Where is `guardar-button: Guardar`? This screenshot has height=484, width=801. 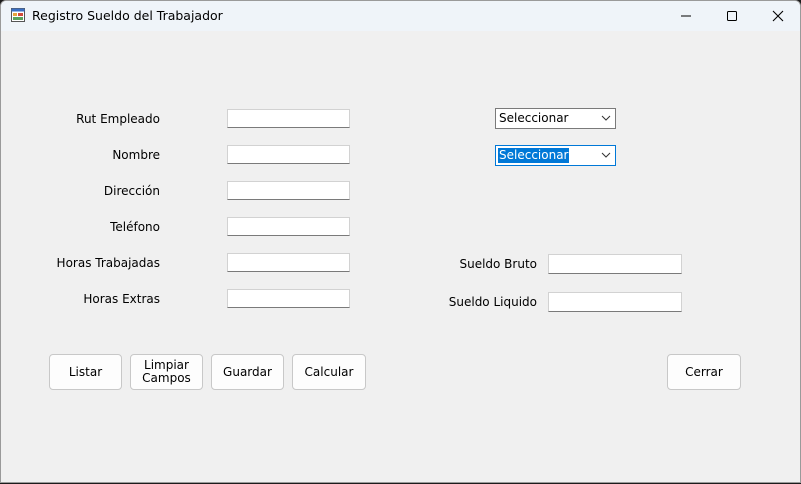 guardar-button: Guardar is located at coordinates (247, 372).